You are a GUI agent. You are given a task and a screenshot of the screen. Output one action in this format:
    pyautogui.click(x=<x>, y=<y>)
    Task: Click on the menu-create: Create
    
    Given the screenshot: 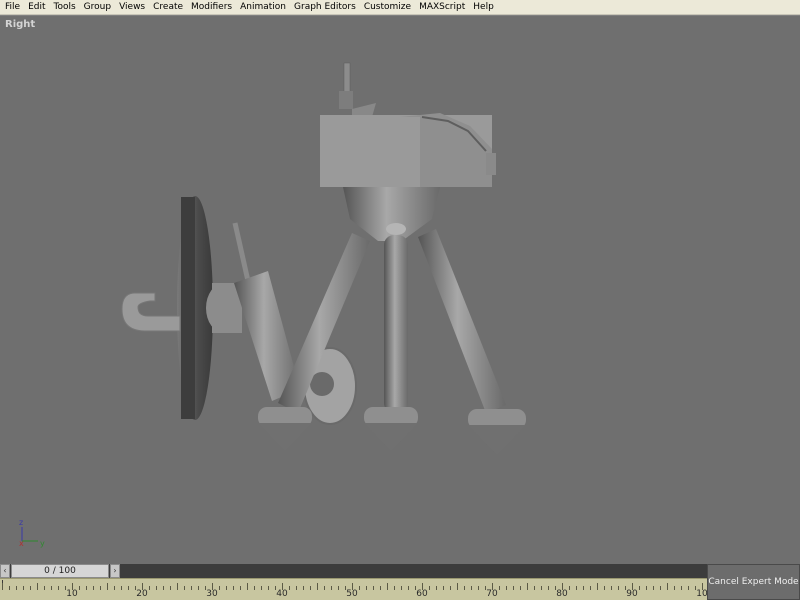 What is the action you would take?
    pyautogui.click(x=168, y=7)
    